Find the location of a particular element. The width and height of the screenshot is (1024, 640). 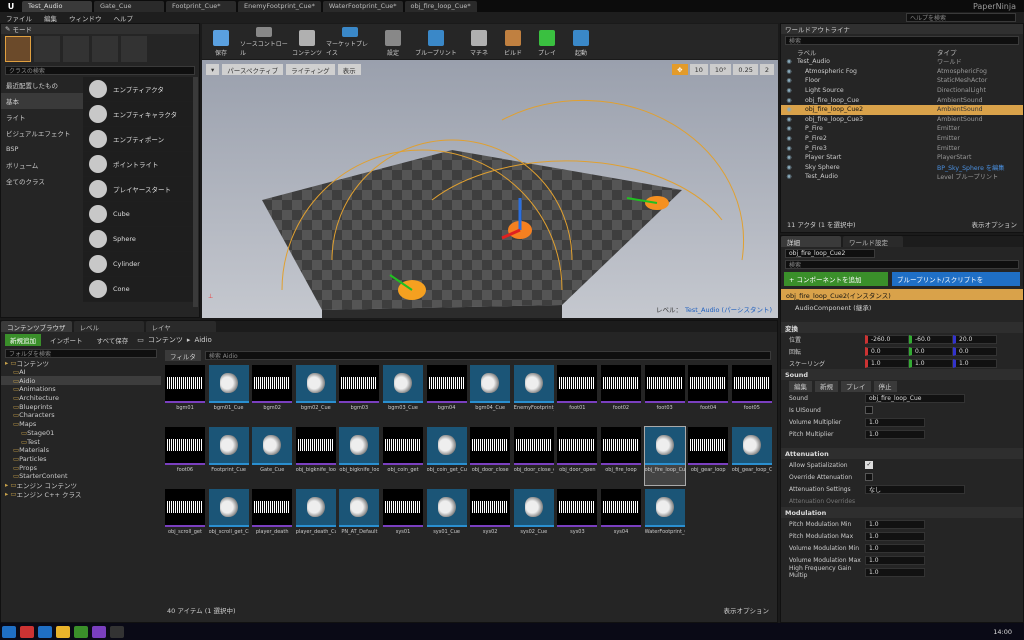

app-icon is located at coordinates (27, 631).